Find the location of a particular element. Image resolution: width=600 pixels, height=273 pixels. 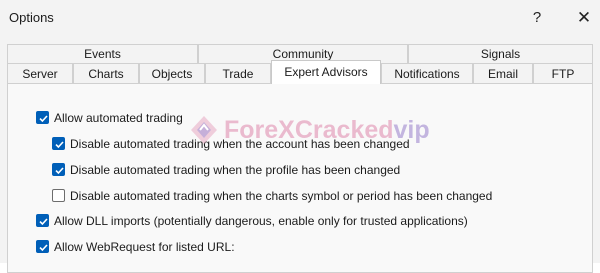

tab-notifications: Notifications is located at coordinates (427, 73).